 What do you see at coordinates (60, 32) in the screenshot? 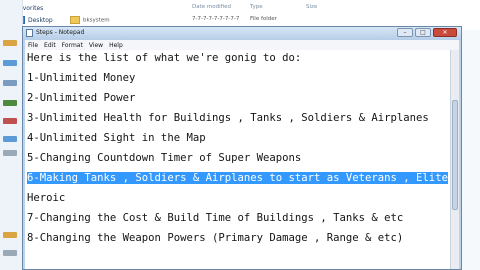
I see `window-title: Steps - Notepad` at bounding box center [60, 32].